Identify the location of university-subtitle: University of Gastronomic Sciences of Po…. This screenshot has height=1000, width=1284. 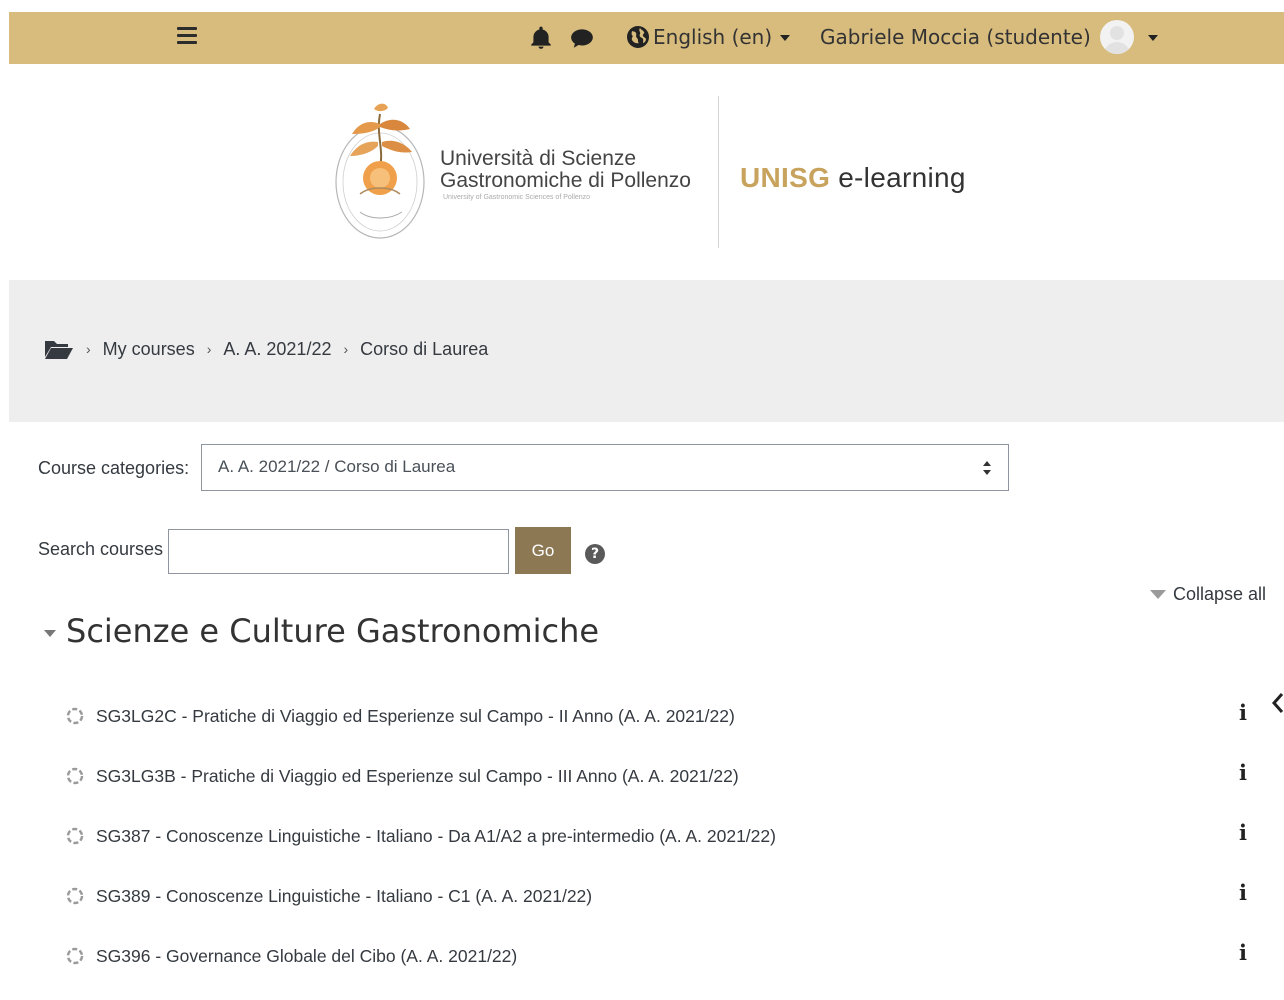
(517, 197).